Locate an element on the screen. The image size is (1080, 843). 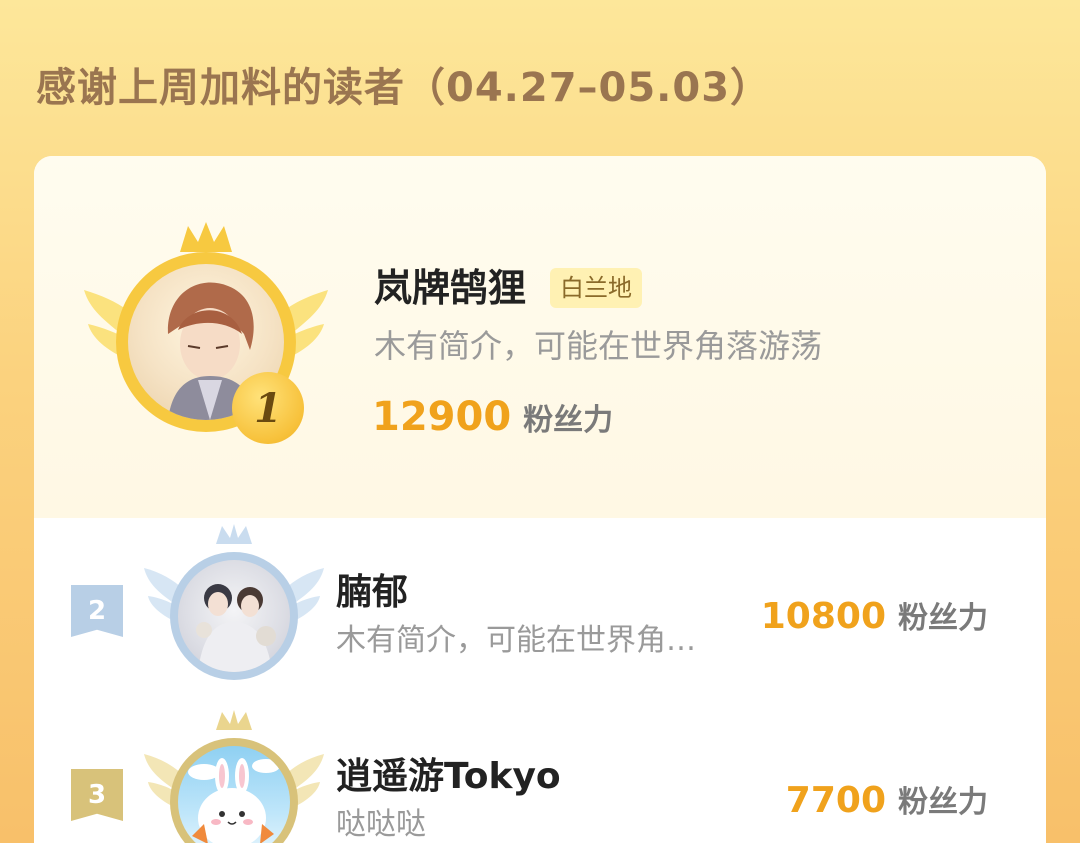
score-value: 12900 is located at coordinates (442, 417).